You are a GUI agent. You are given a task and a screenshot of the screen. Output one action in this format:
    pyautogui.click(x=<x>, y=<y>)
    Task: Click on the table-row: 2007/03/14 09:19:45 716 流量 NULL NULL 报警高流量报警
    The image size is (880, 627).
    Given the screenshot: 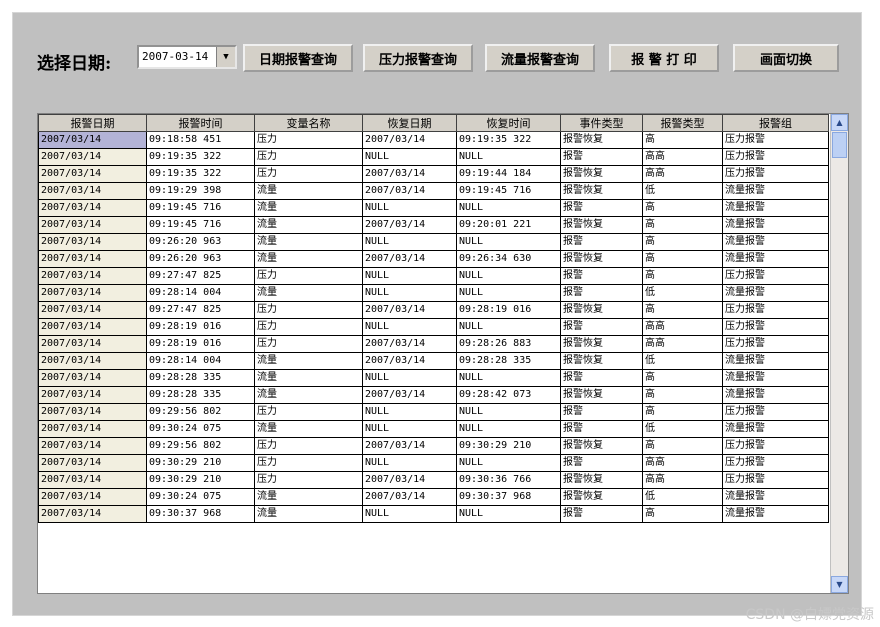 What is the action you would take?
    pyautogui.click(x=433, y=208)
    